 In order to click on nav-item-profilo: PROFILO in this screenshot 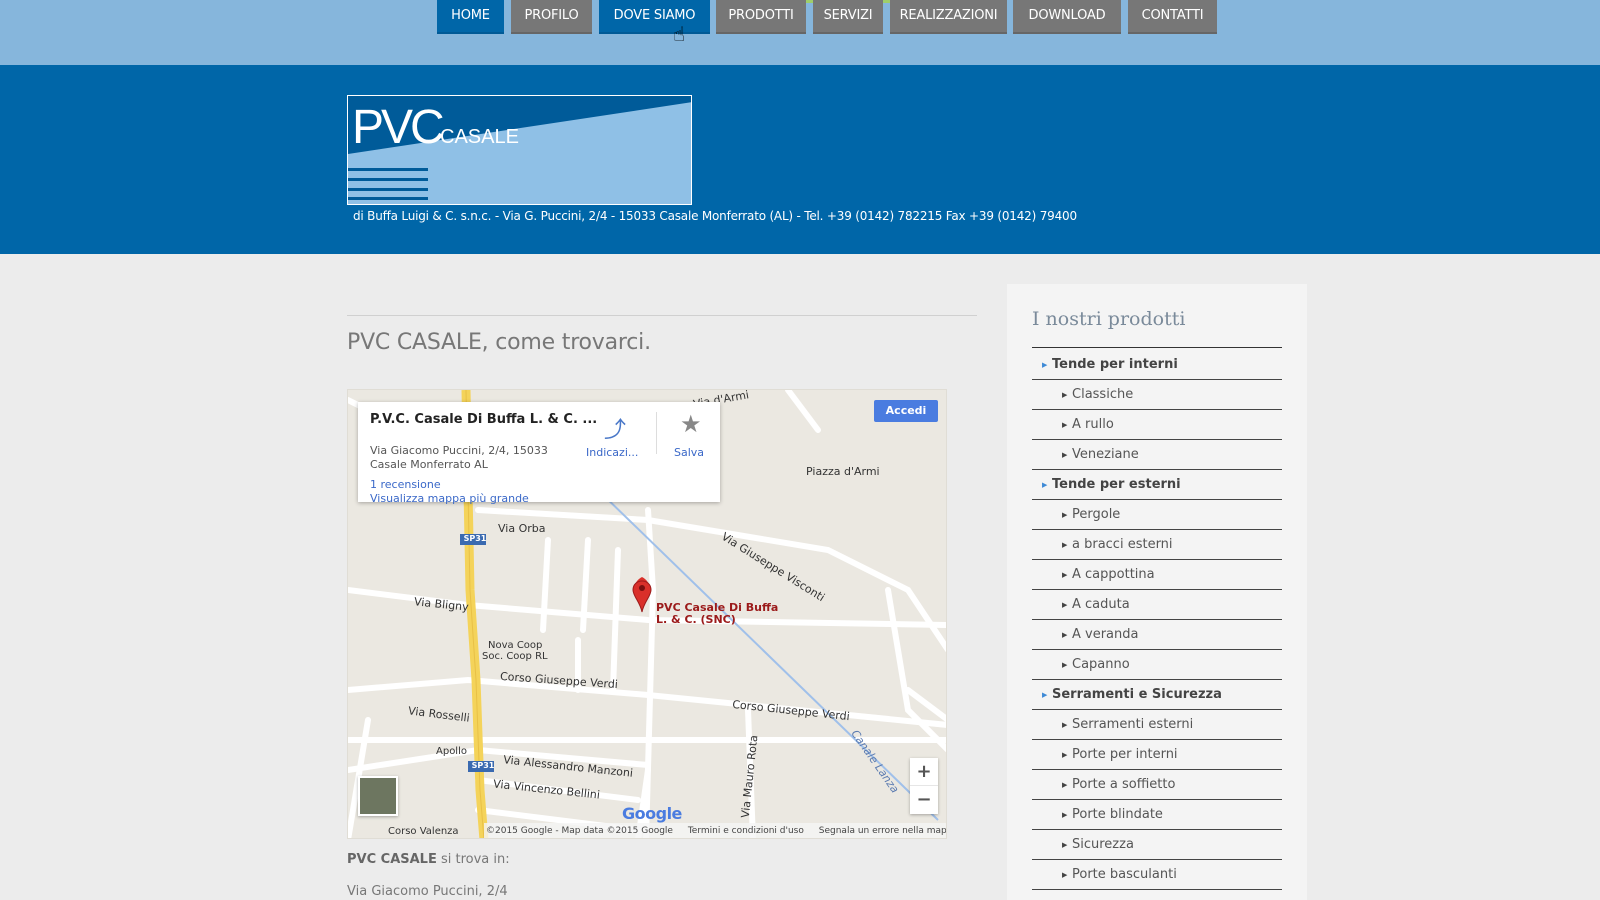, I will do `click(551, 17)`.